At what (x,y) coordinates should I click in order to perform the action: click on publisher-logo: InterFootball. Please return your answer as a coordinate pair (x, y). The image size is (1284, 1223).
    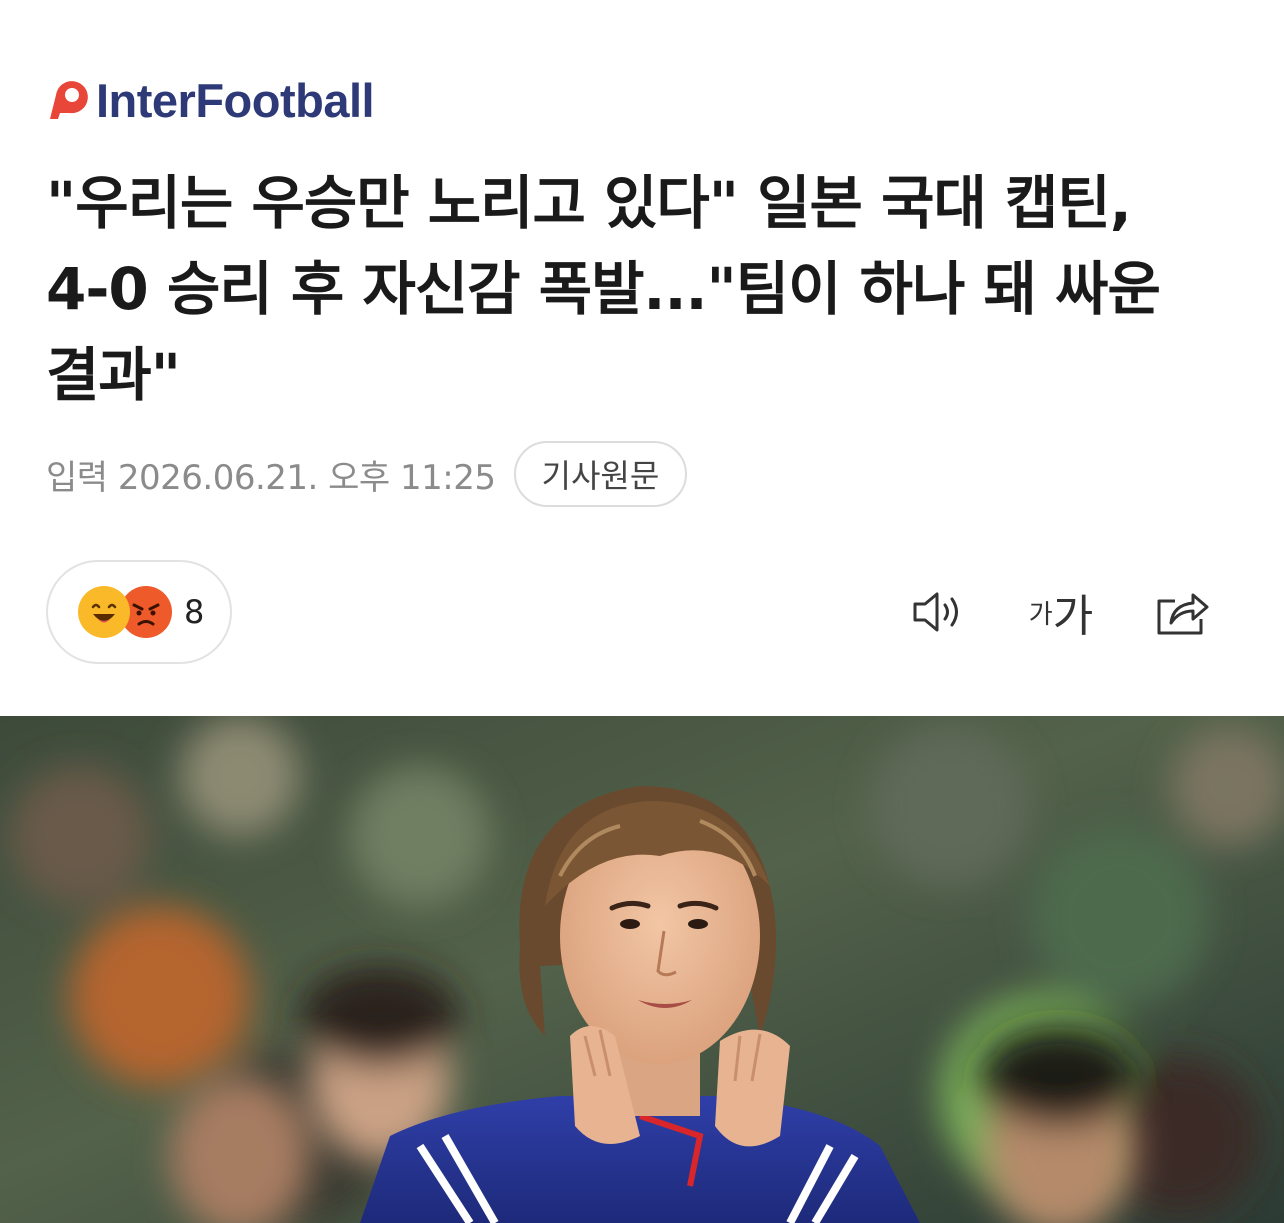
    Looking at the image, I should click on (210, 100).